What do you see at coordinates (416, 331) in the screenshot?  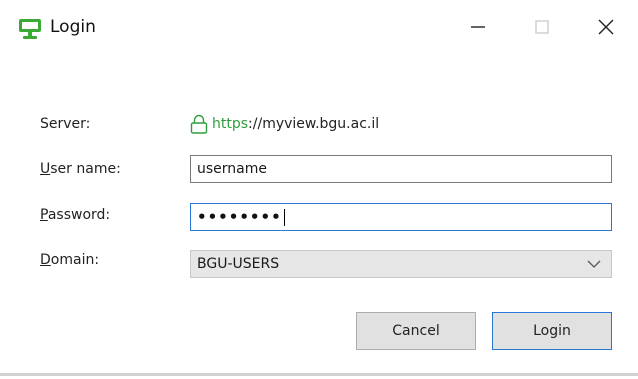 I see `cancel-button: Cancel` at bounding box center [416, 331].